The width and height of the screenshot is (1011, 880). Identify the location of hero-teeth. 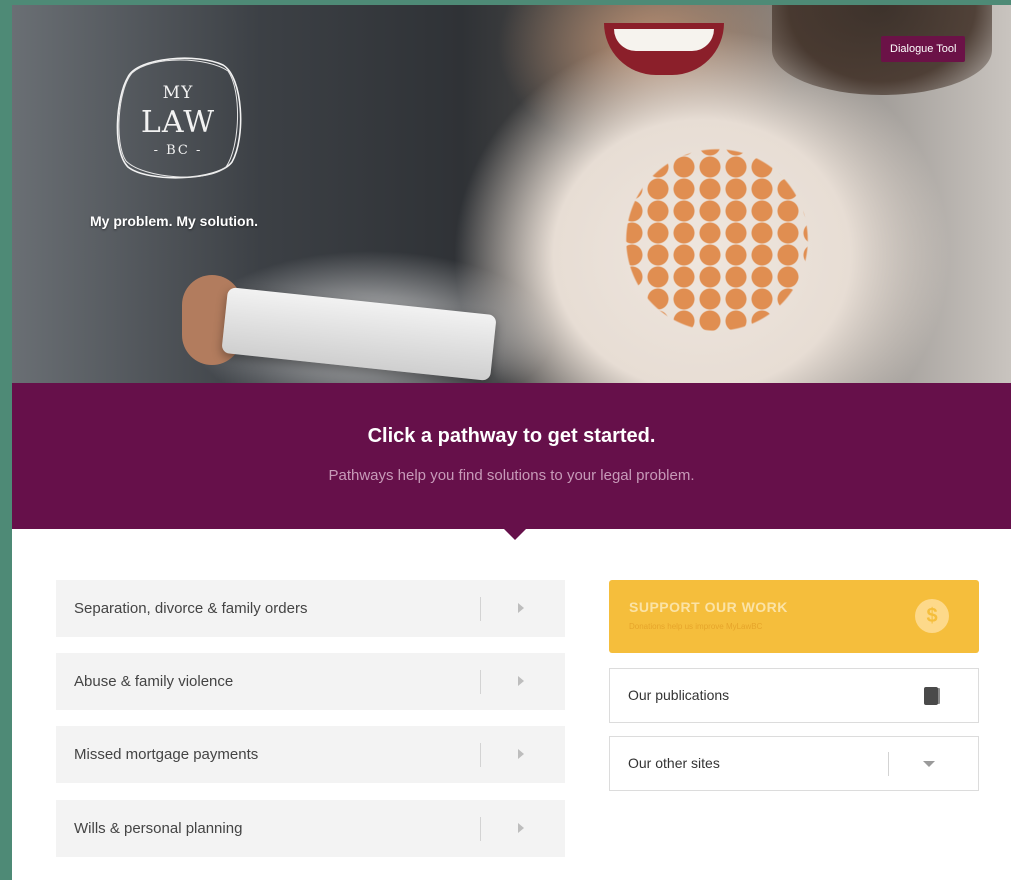
(664, 40).